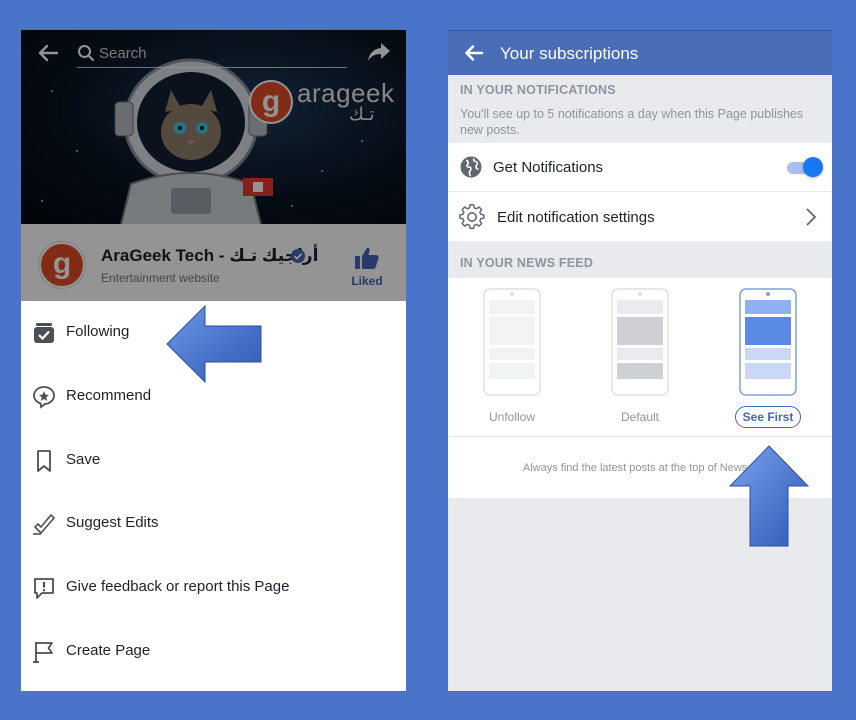  What do you see at coordinates (769, 496) in the screenshot?
I see `pointer-arrow-up-icon` at bounding box center [769, 496].